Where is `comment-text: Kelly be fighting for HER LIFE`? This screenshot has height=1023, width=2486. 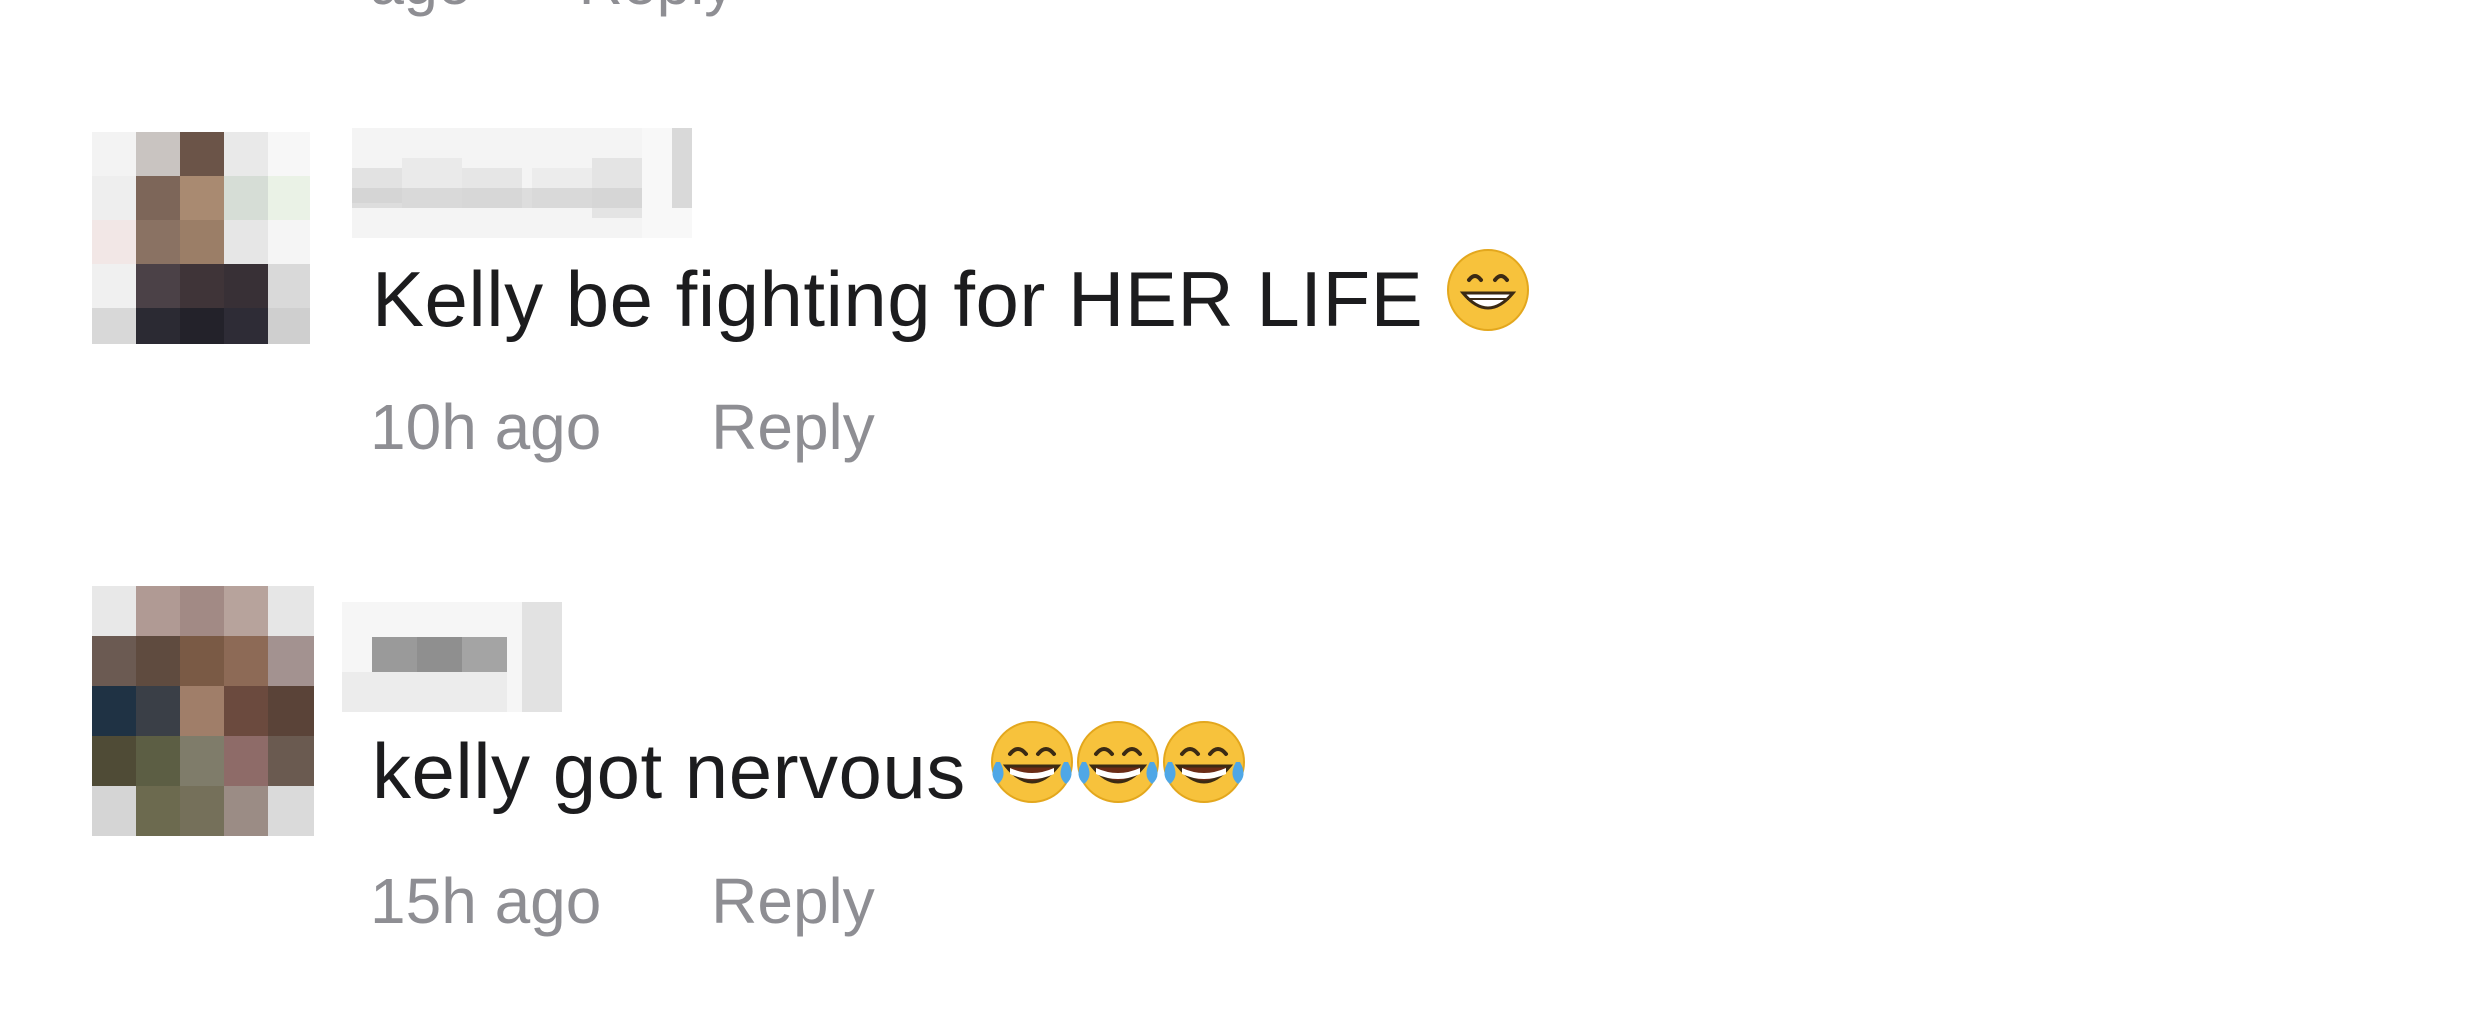
comment-text: Kelly be fighting for HER LIFE is located at coordinates (951, 303).